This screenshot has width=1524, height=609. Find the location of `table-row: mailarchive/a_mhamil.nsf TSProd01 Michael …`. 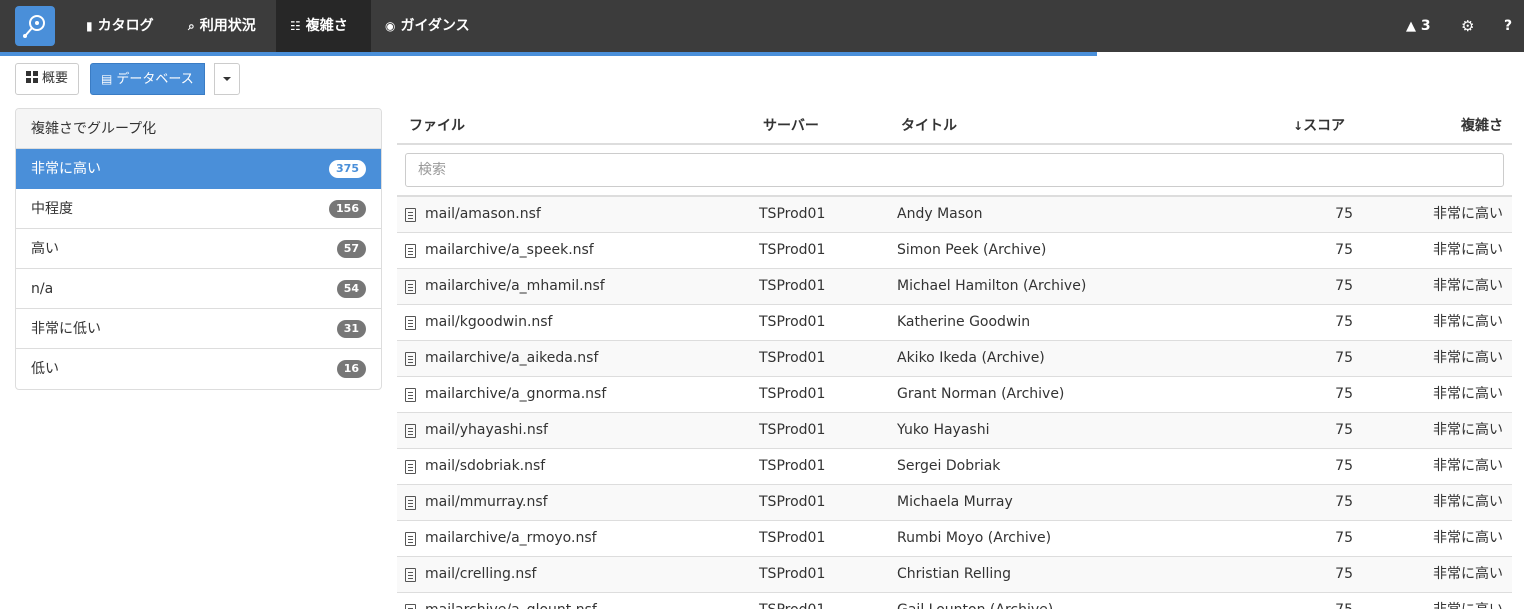

table-row: mailarchive/a_mhamil.nsf TSProd01 Michael … is located at coordinates (954, 287).